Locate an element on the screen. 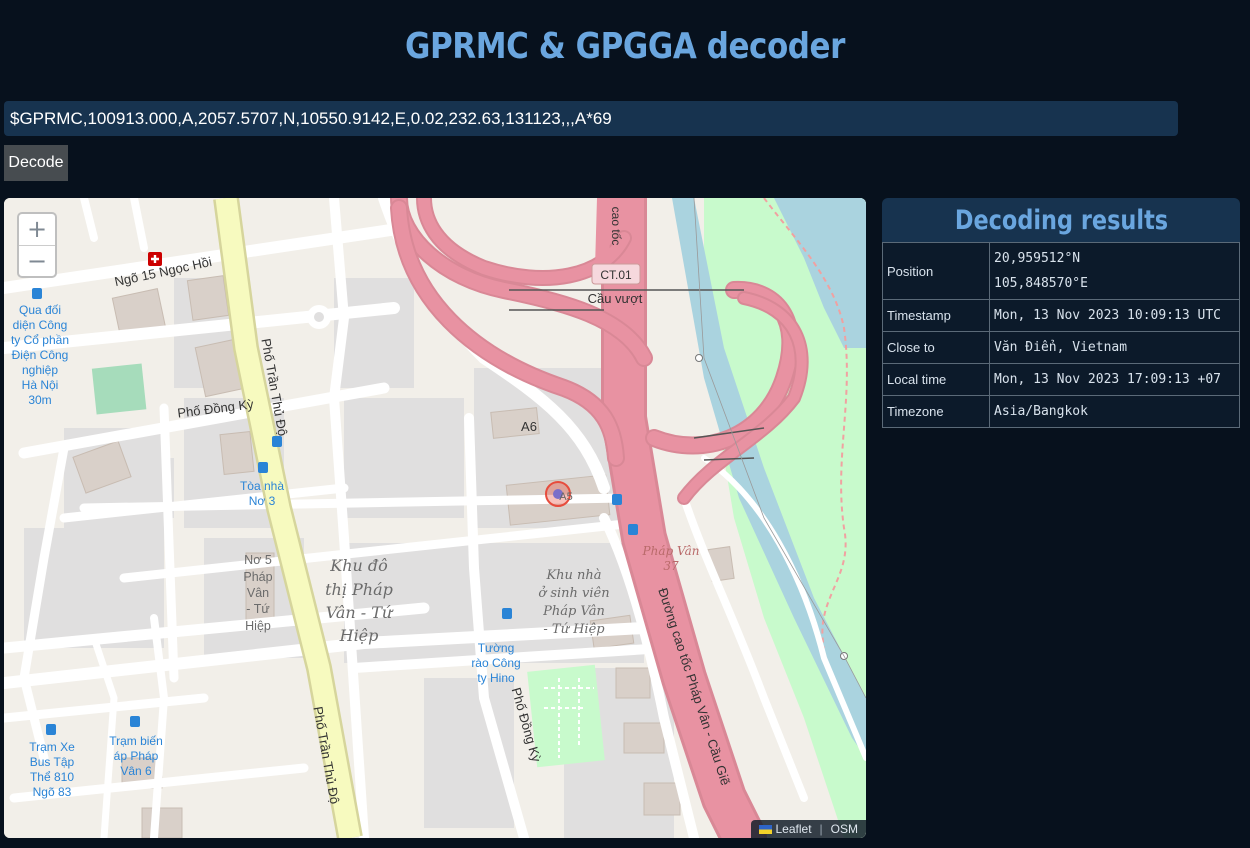 Image resolution: width=1250 pixels, height=848 pixels. nmea-input is located at coordinates (591, 118).